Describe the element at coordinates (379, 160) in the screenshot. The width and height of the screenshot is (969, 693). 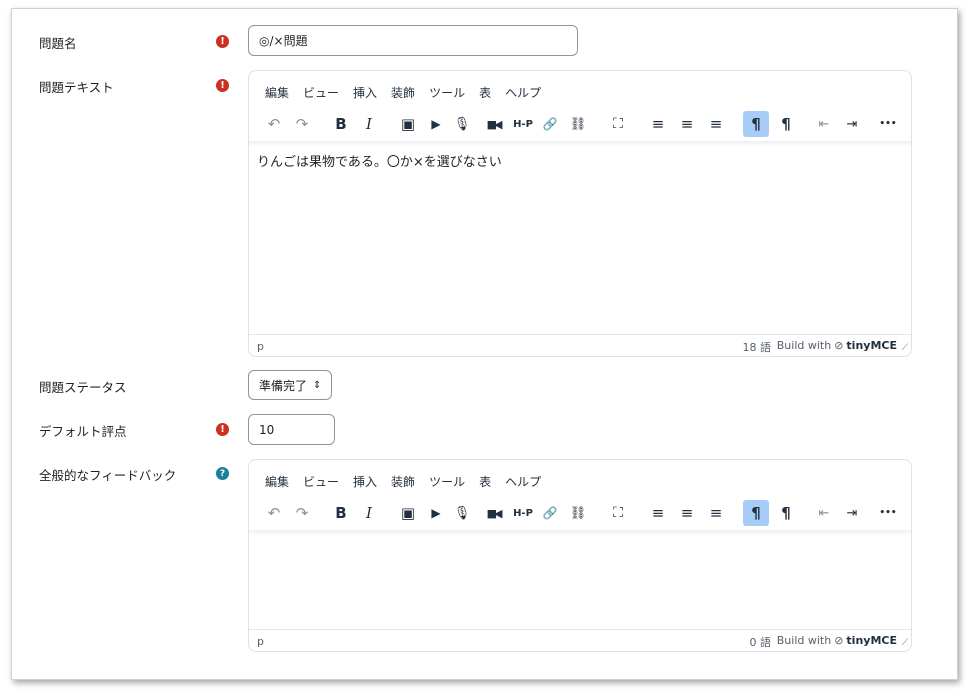
I see `question-text-content: りんごは果物である。〇か×を選びなさい` at that location.